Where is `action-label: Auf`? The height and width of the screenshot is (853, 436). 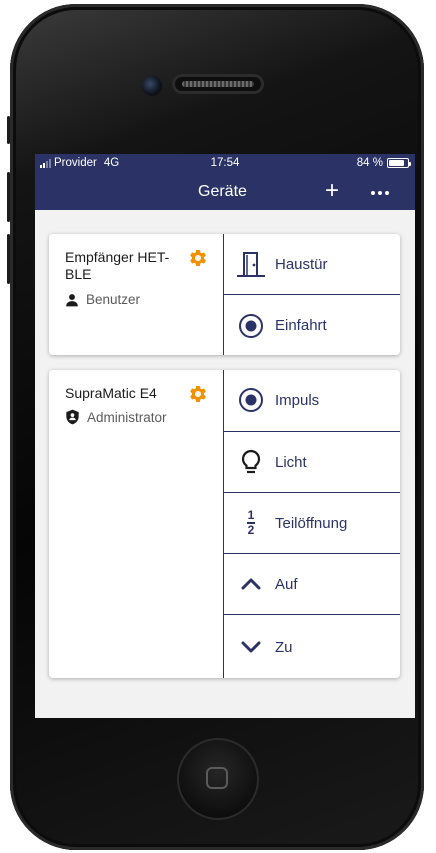
action-label: Auf is located at coordinates (286, 584).